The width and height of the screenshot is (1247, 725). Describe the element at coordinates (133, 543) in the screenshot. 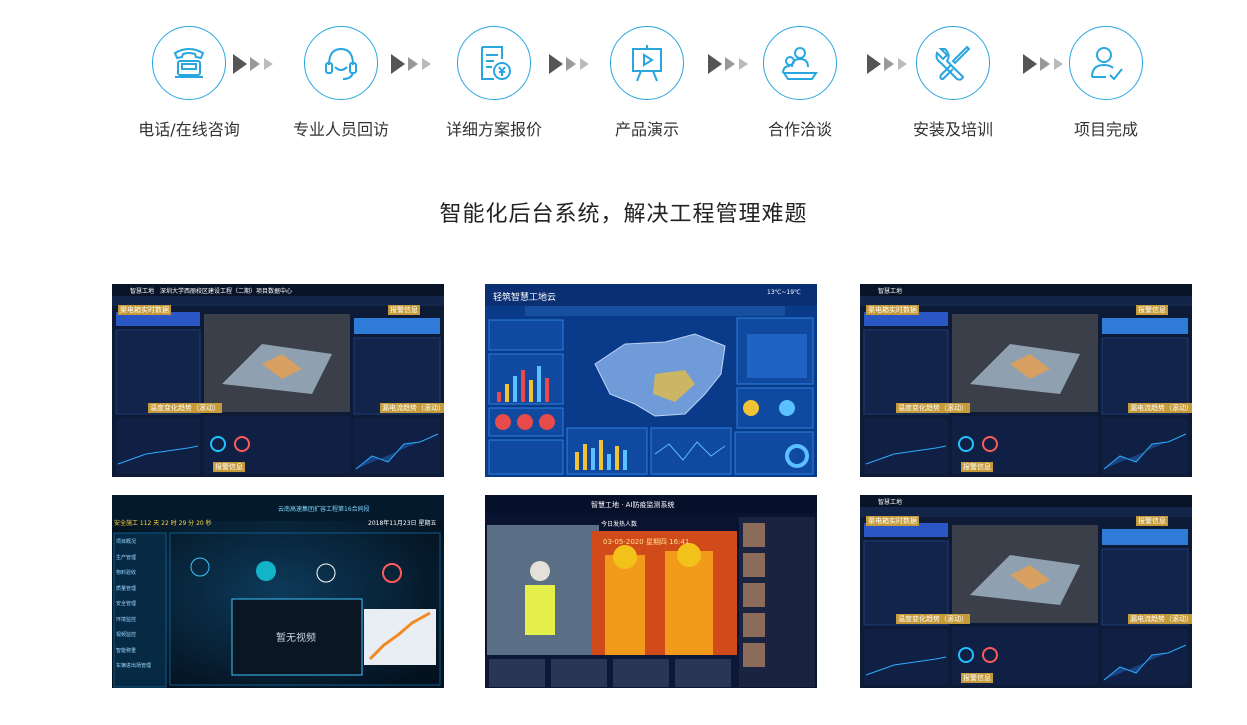

I see `menu-item: 项目概况` at that location.